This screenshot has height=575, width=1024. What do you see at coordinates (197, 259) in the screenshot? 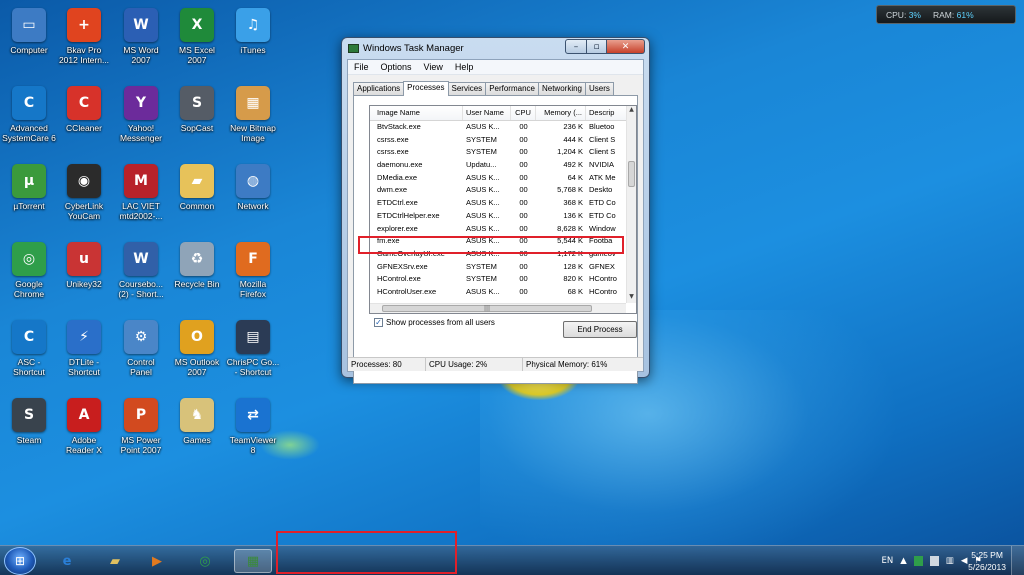
I see `recycle-bin-icon: ♻` at bounding box center [197, 259].